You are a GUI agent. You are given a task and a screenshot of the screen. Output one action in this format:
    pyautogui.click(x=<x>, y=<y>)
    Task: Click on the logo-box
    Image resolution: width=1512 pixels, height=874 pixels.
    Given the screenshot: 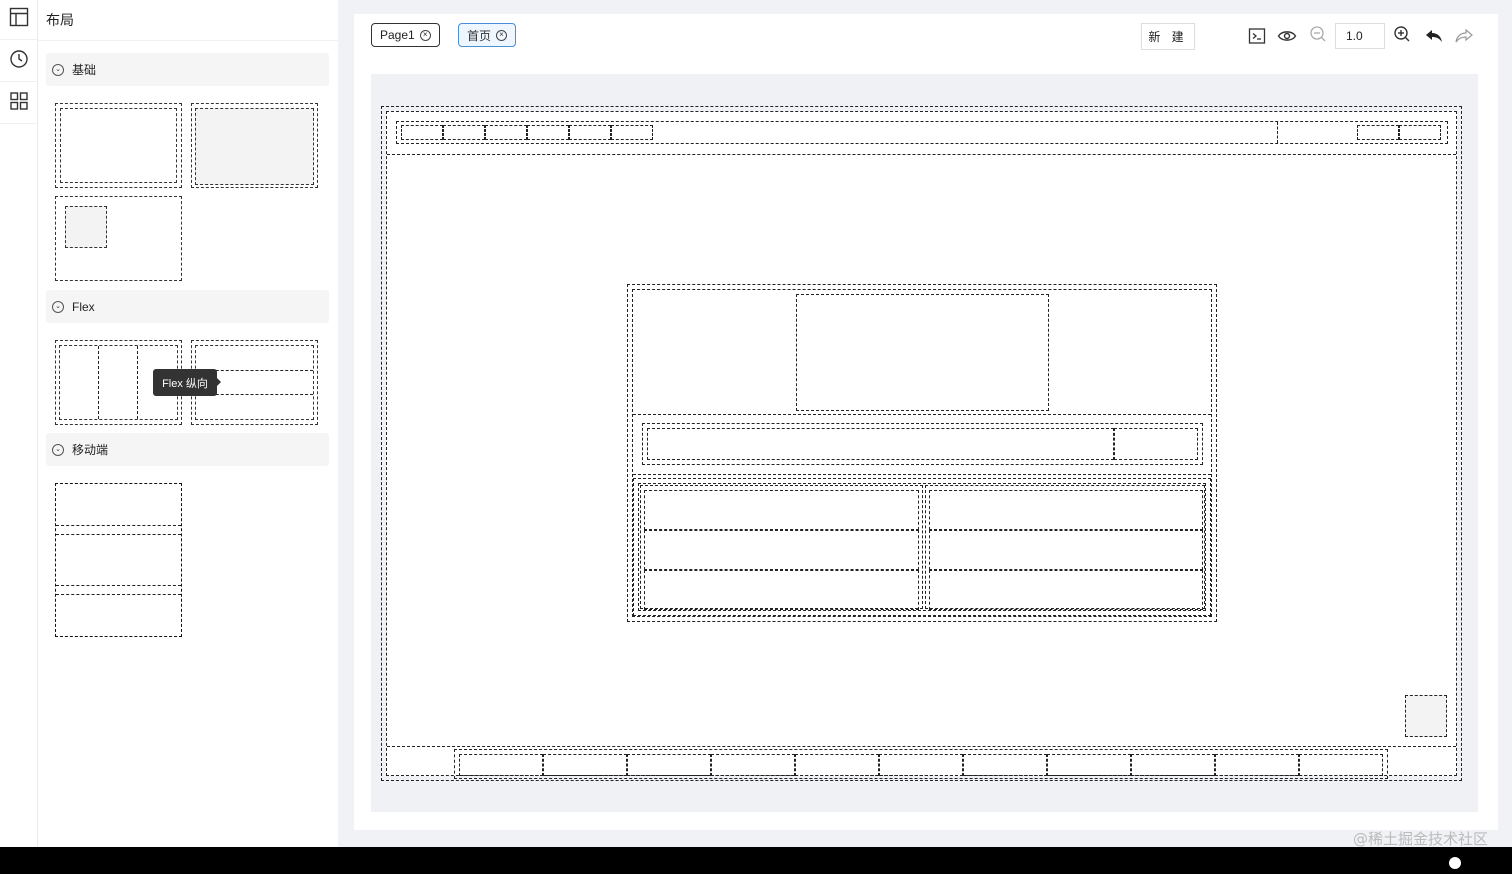 What is the action you would take?
    pyautogui.click(x=922, y=352)
    